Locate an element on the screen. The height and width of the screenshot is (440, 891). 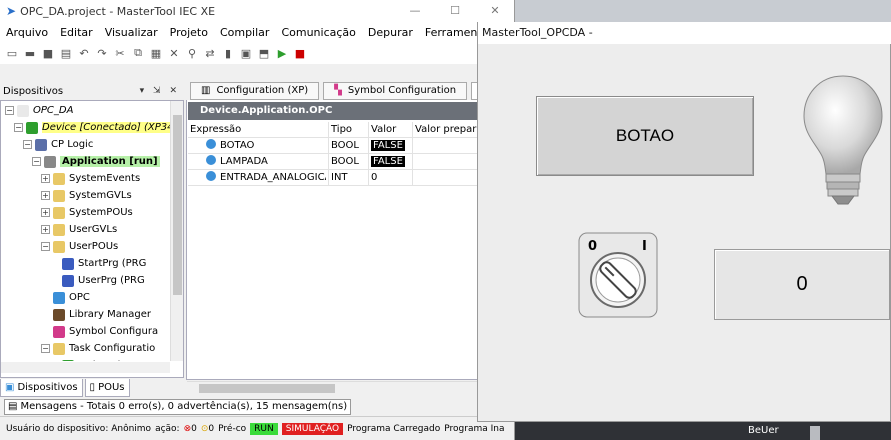
tree-item-label: UserGVLs is located at coordinates (93, 229).